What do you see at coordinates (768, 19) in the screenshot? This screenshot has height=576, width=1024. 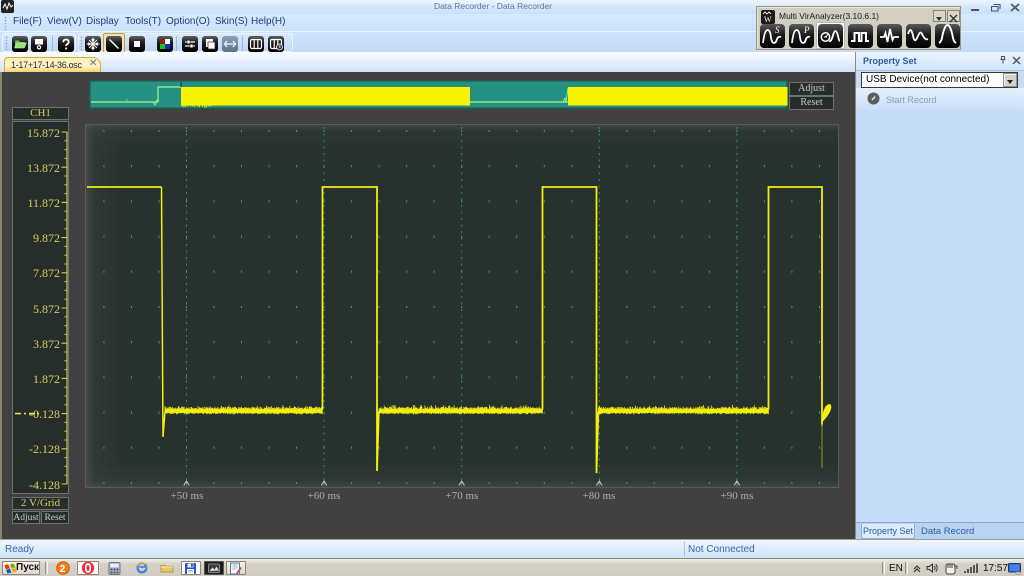 I see `svg-text: W` at bounding box center [768, 19].